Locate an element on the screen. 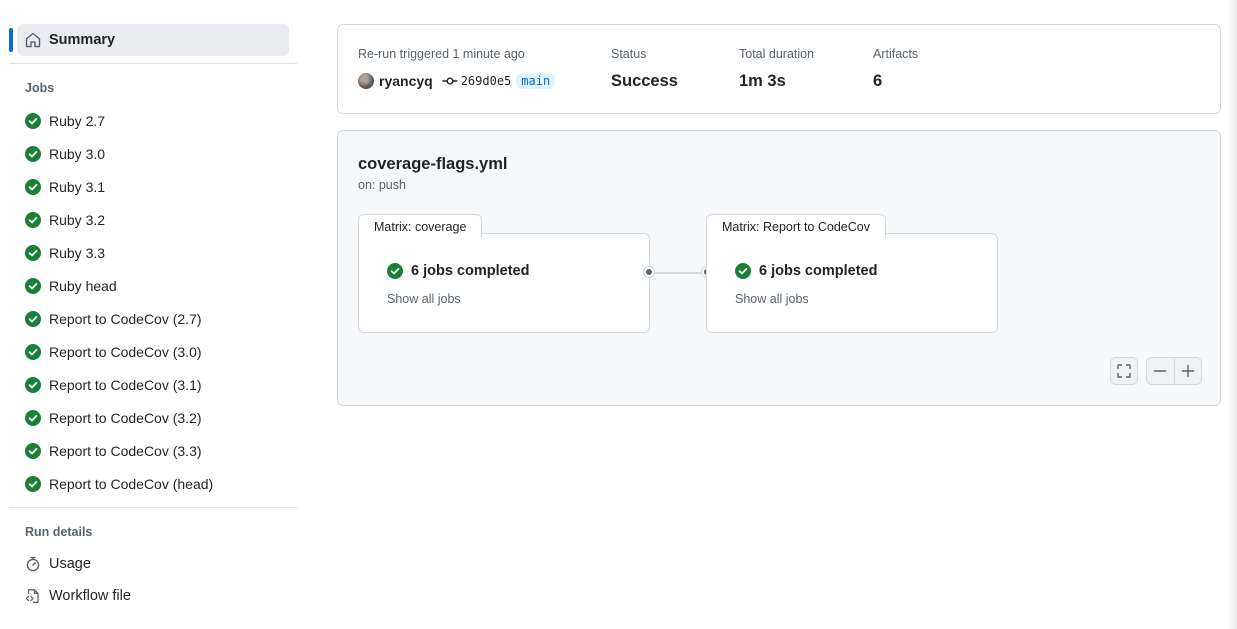  sidebar-item-job: Report to CodeCov (3.3) is located at coordinates (160, 450).